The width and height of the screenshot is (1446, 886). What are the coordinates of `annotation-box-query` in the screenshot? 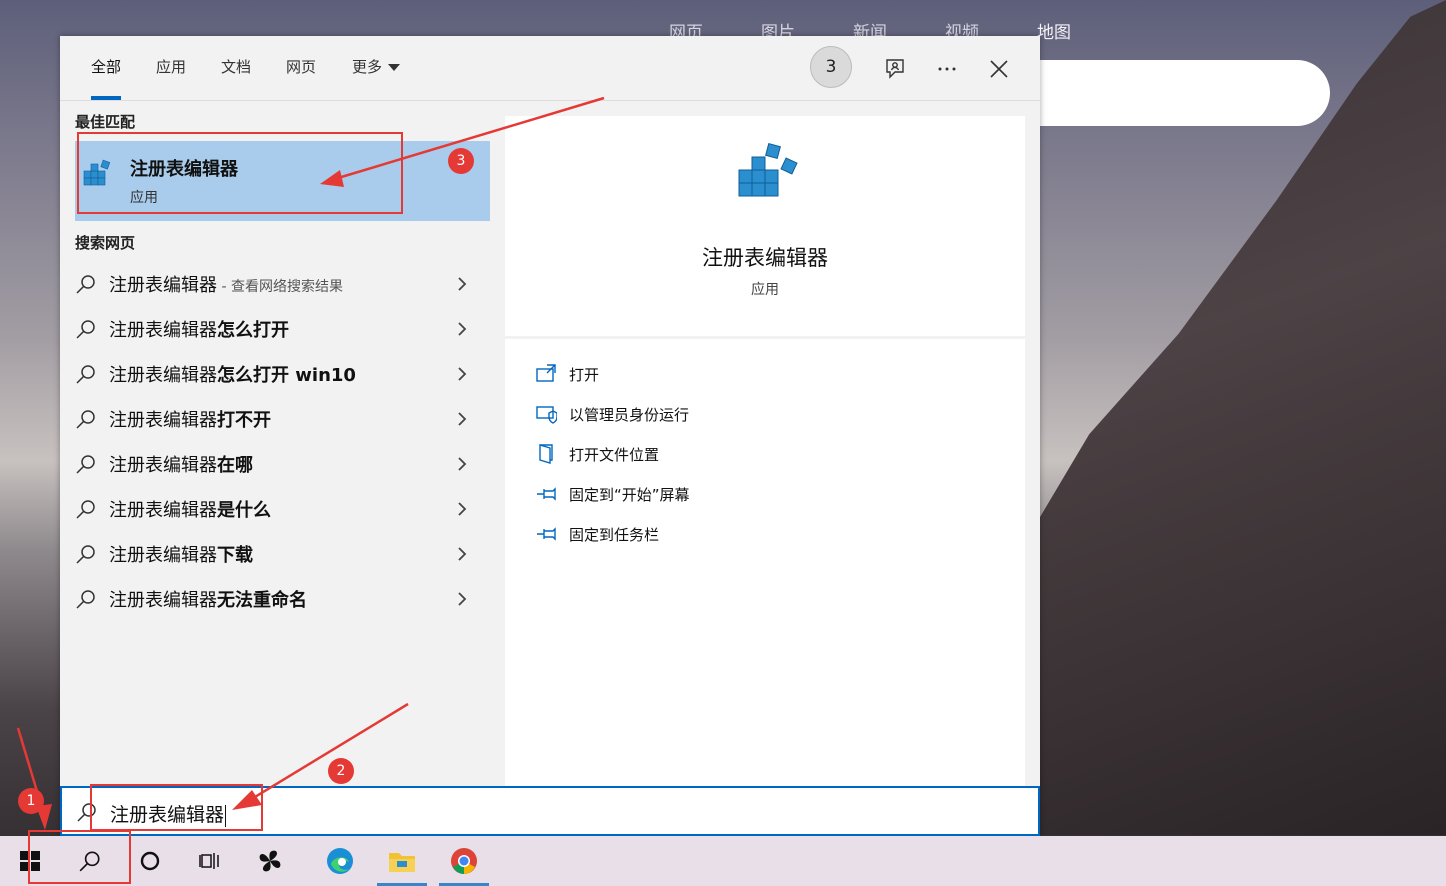 It's located at (176, 807).